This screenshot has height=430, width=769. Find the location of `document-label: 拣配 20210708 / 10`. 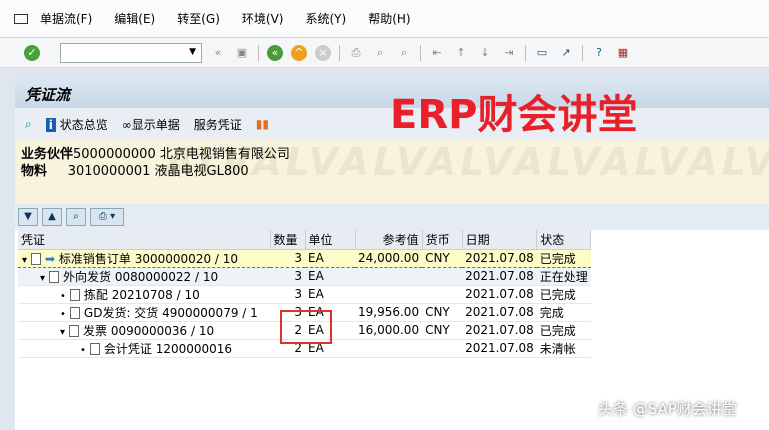

document-label: 拣配 20210708 / 10 is located at coordinates (141, 294).